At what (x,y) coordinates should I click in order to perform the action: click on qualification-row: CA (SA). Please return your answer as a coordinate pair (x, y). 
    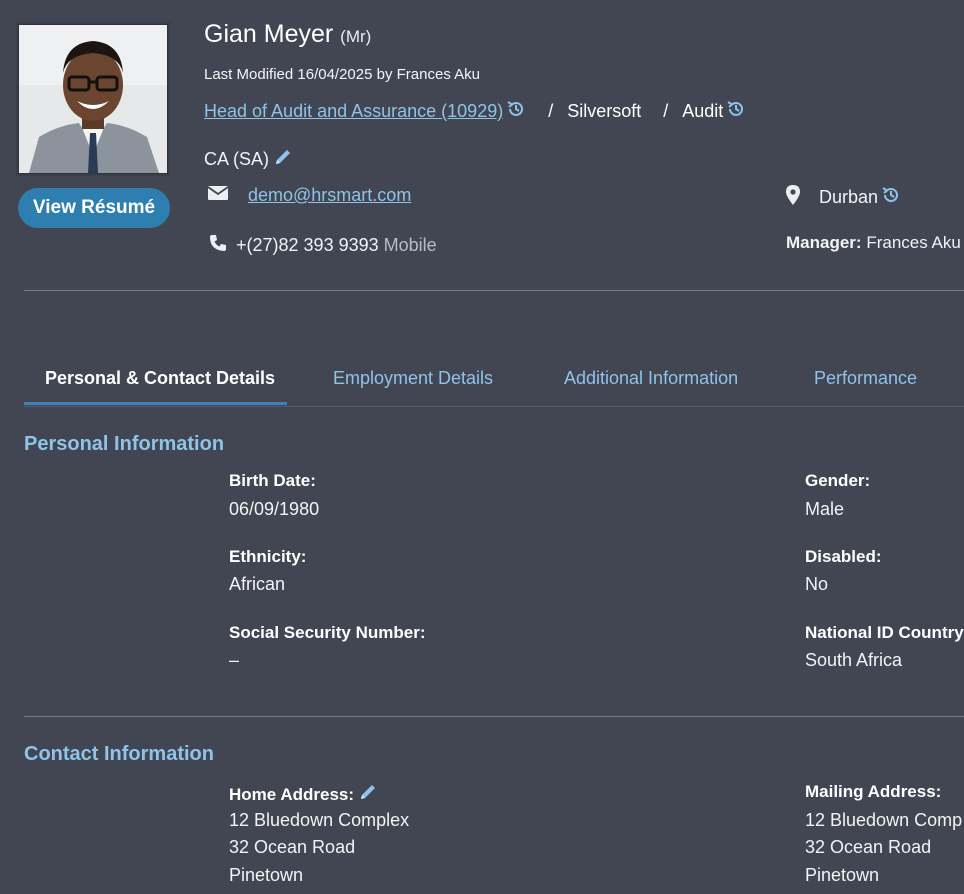
    Looking at the image, I should click on (248, 159).